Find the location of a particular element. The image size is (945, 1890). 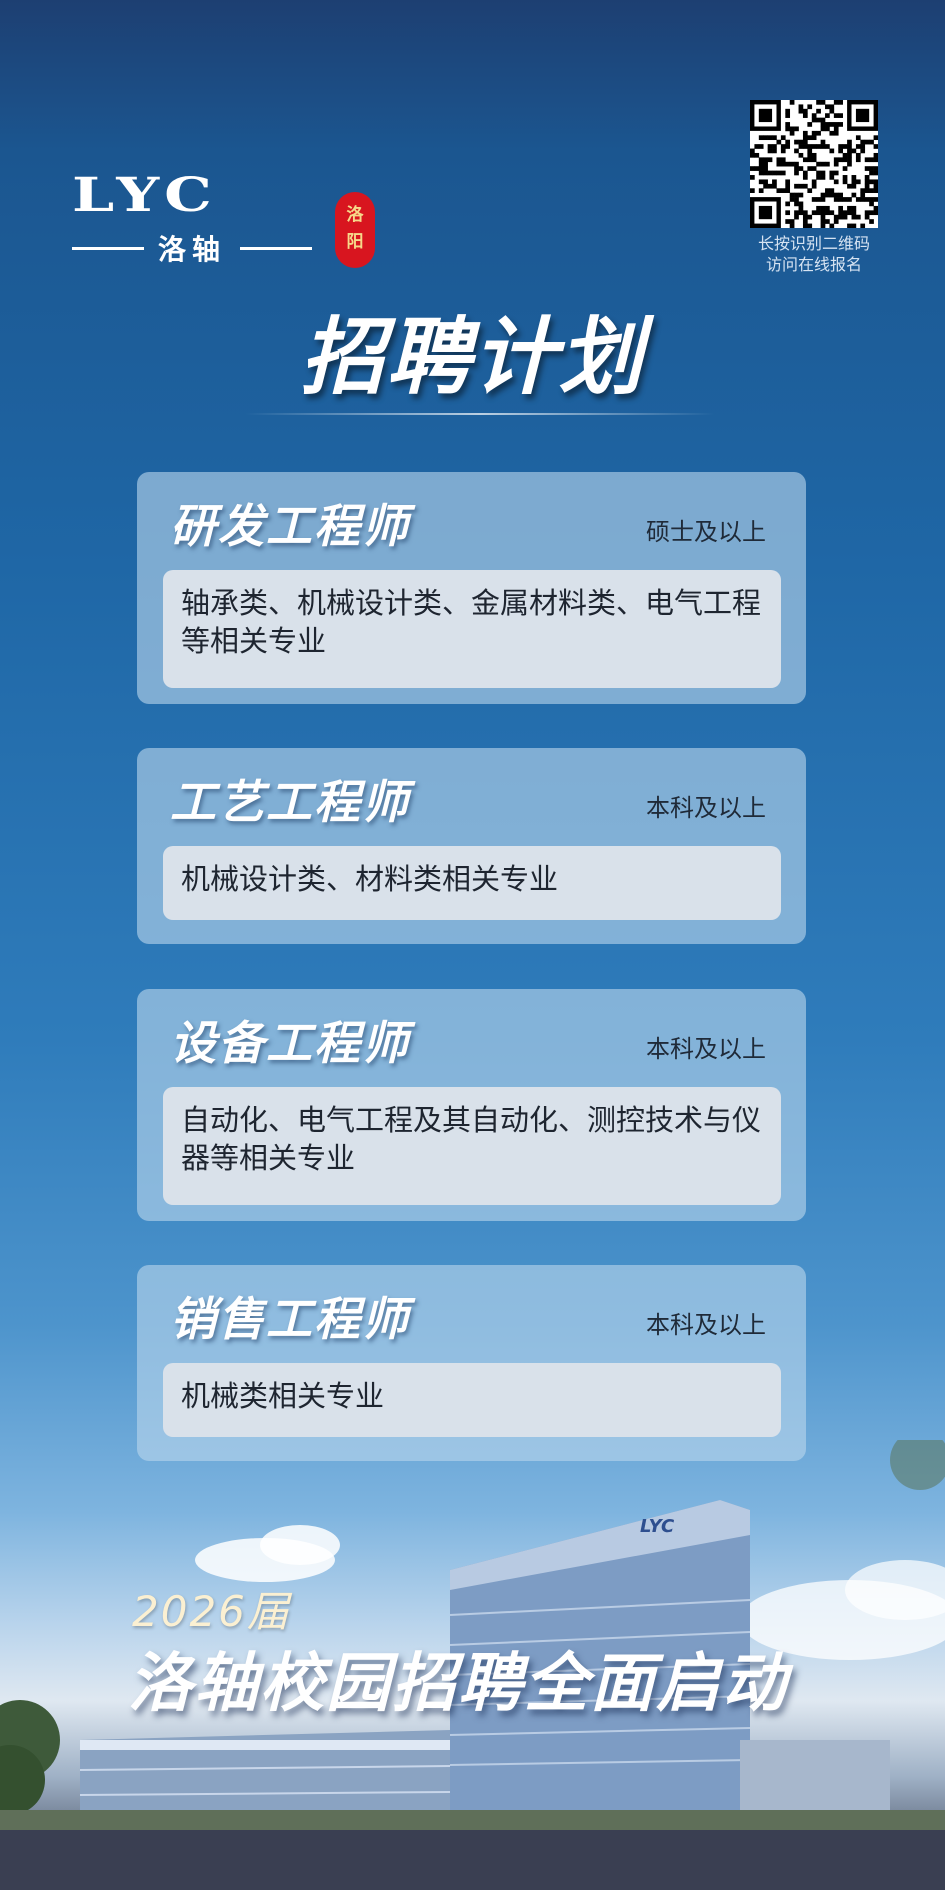

qr-caption: 长按识别二维码 访问在线报名 is located at coordinates (814, 254).